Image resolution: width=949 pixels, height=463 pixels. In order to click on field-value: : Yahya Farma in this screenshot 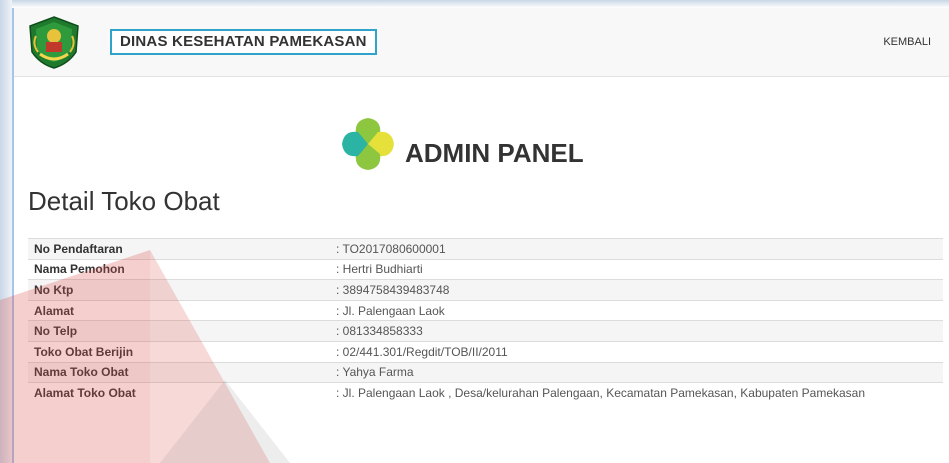, I will do `click(636, 372)`.